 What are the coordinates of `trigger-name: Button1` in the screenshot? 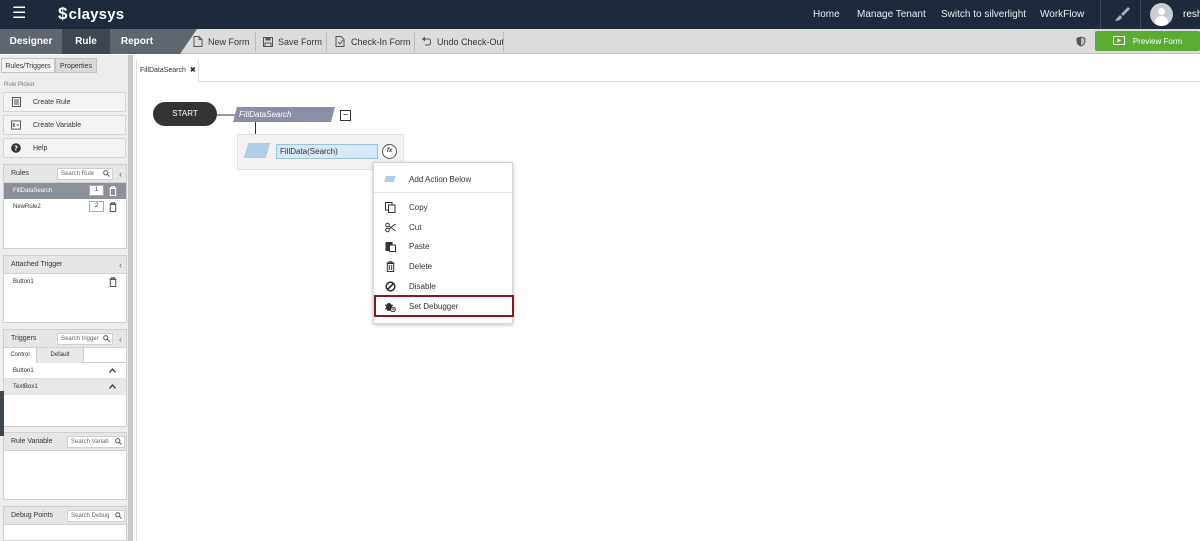 It's located at (23, 371).